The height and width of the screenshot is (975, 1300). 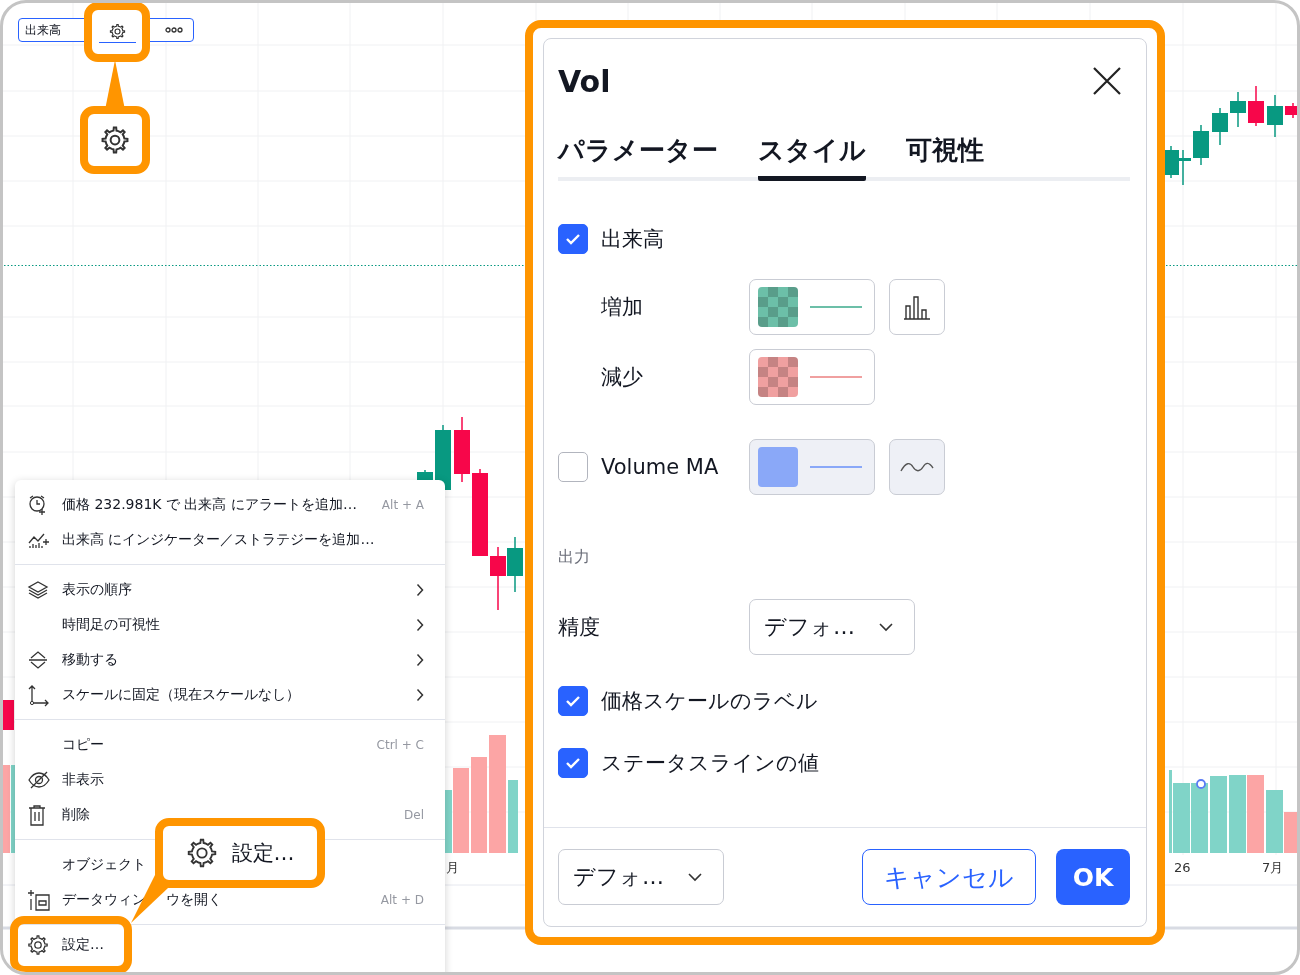 What do you see at coordinates (622, 307) in the screenshot?
I see `option-label: 増加` at bounding box center [622, 307].